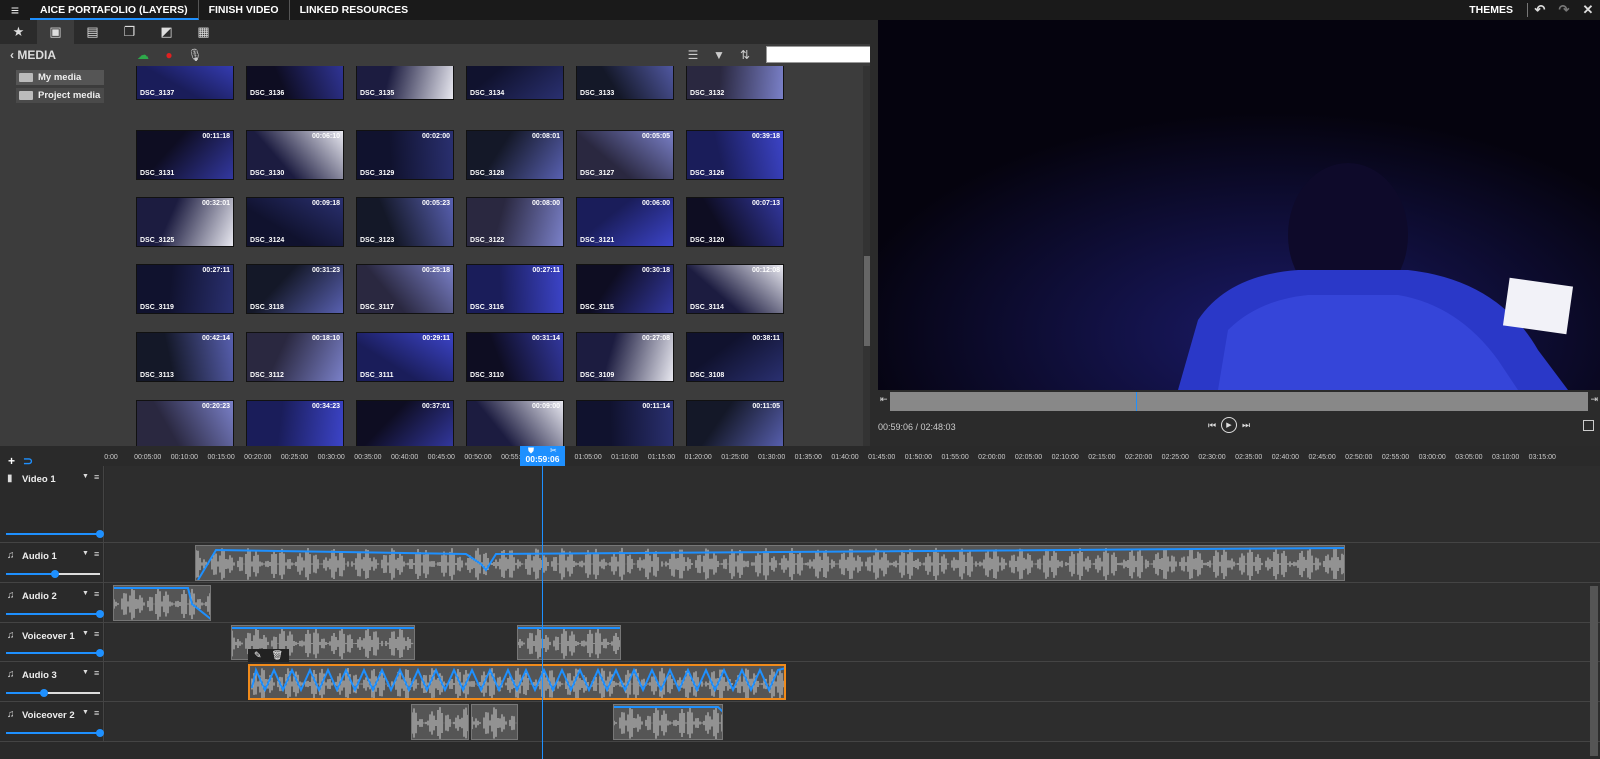 The width and height of the screenshot is (1600, 759). What do you see at coordinates (1491, 10) in the screenshot?
I see `themes-button: THEMES` at bounding box center [1491, 10].